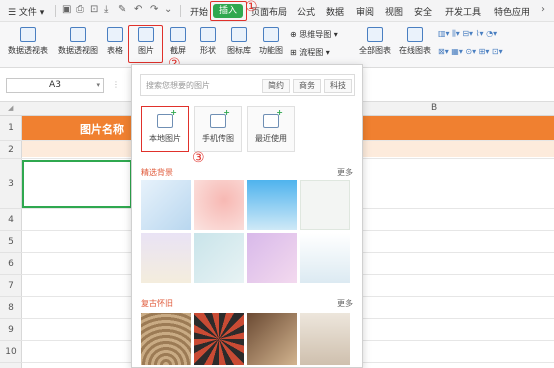  Describe the element at coordinates (208, 50) in the screenshot. I see `shapes-label: 形状` at that location.